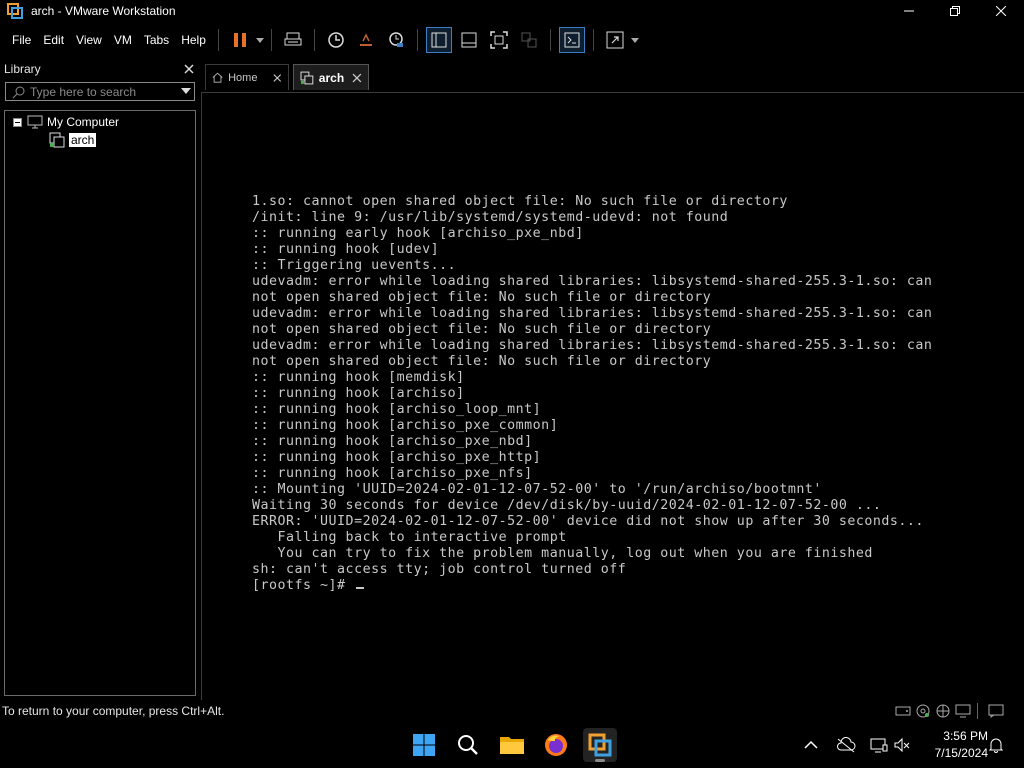  I want to click on library-tree: My Computer arch, so click(100, 403).